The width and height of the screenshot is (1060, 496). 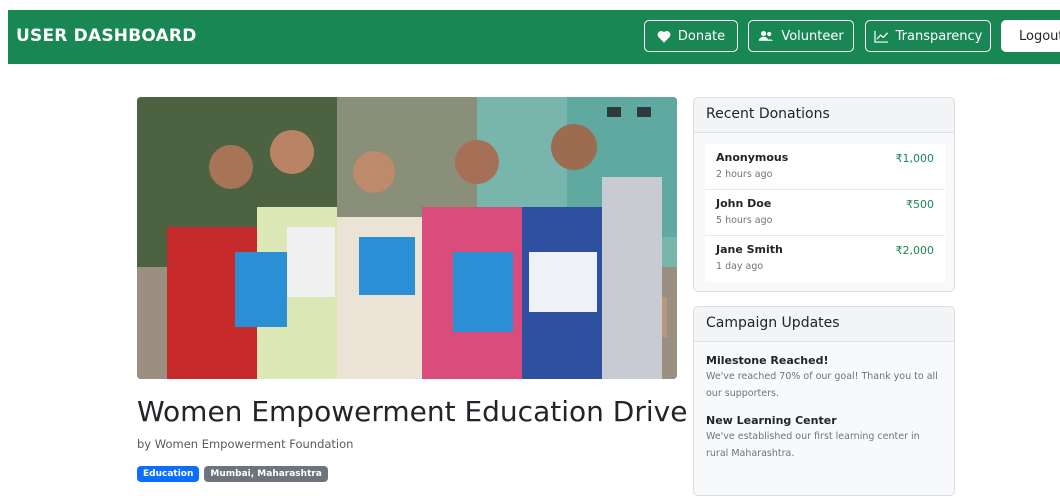 I want to click on donation-amount: ₹500, so click(x=920, y=204).